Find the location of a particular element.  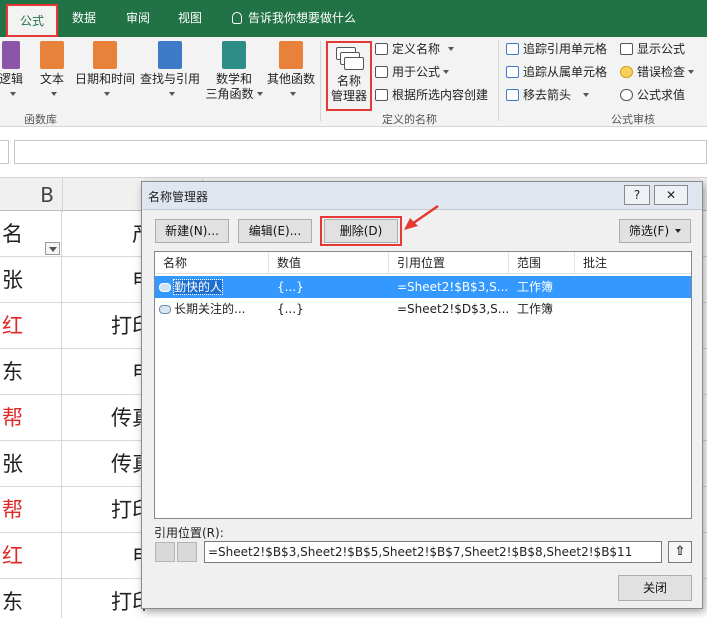

error-checking-button: 错误检查 is located at coordinates (657, 72).